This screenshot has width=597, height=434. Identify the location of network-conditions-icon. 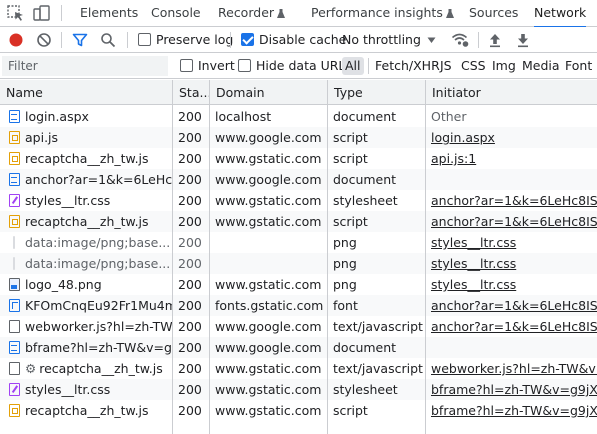
(460, 39).